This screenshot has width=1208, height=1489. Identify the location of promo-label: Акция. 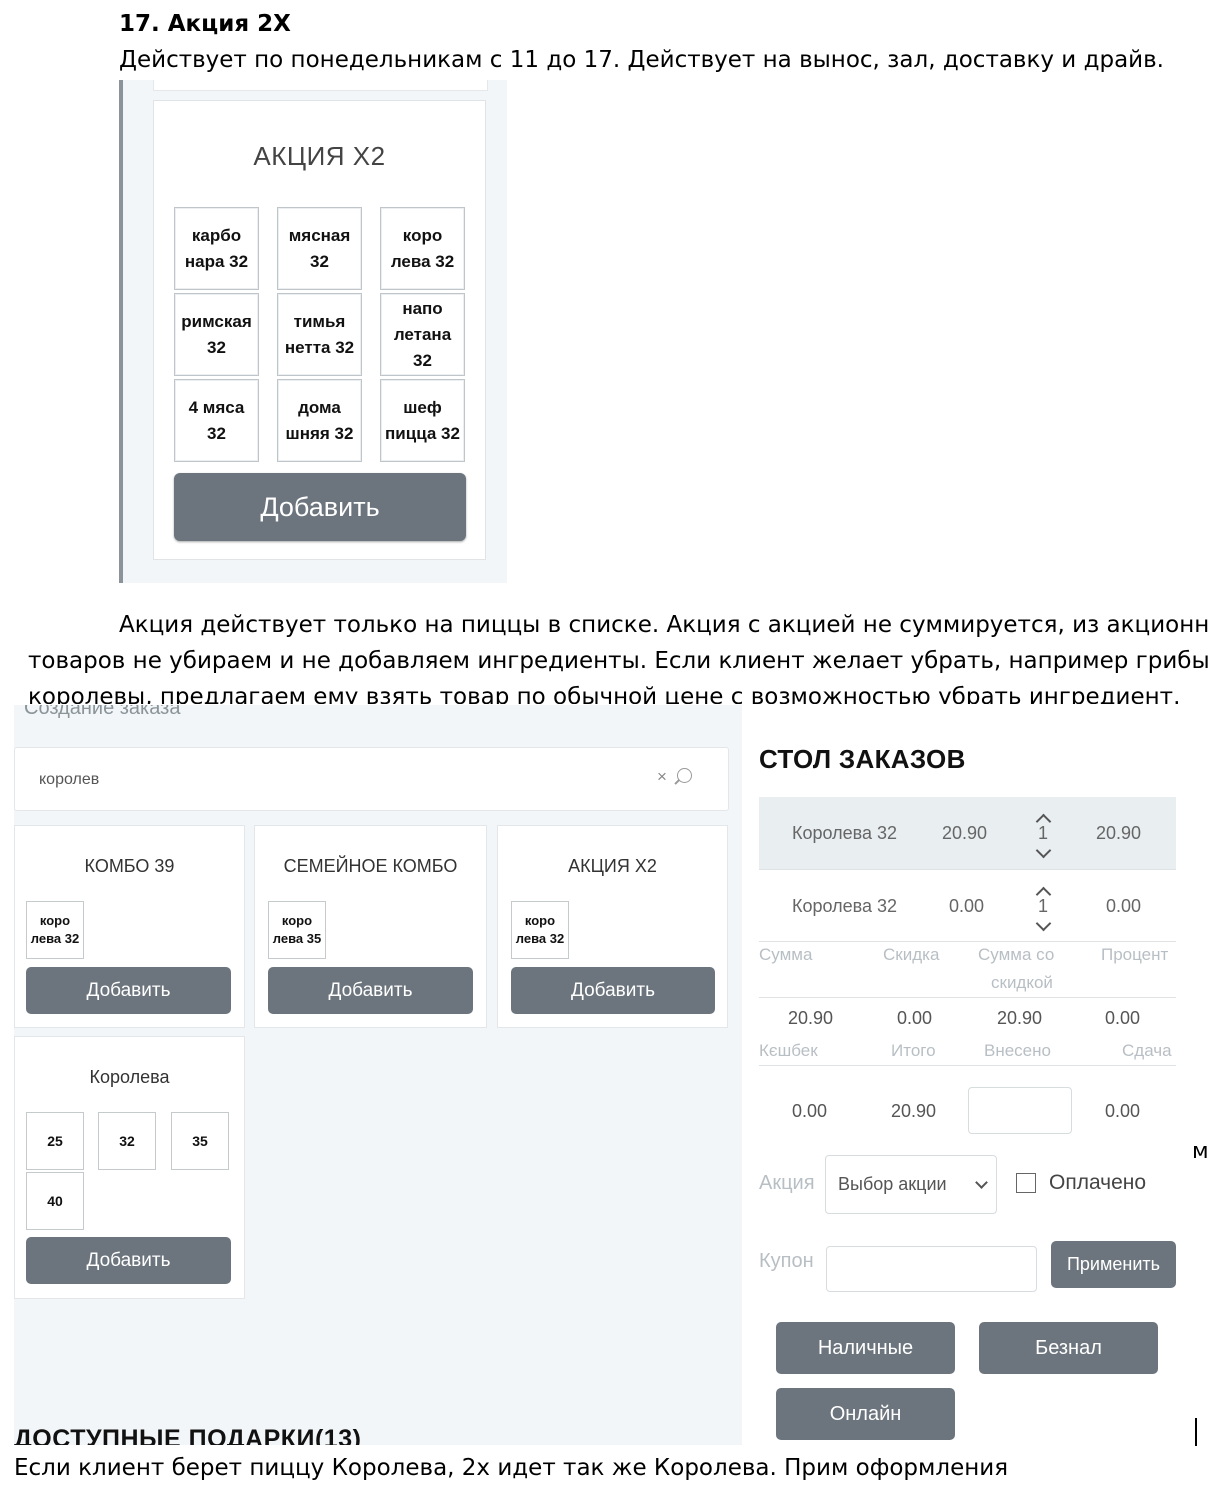
(787, 1183).